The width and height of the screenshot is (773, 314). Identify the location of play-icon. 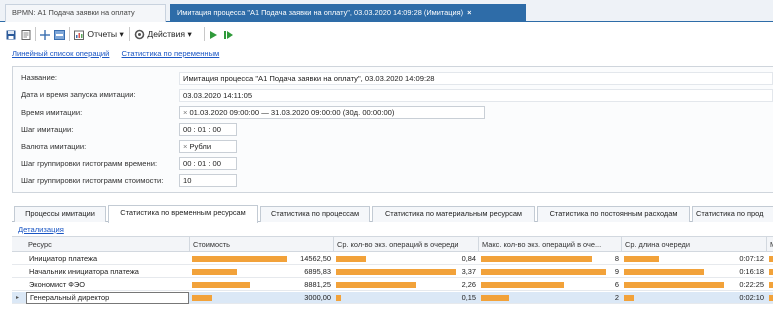
(213, 34).